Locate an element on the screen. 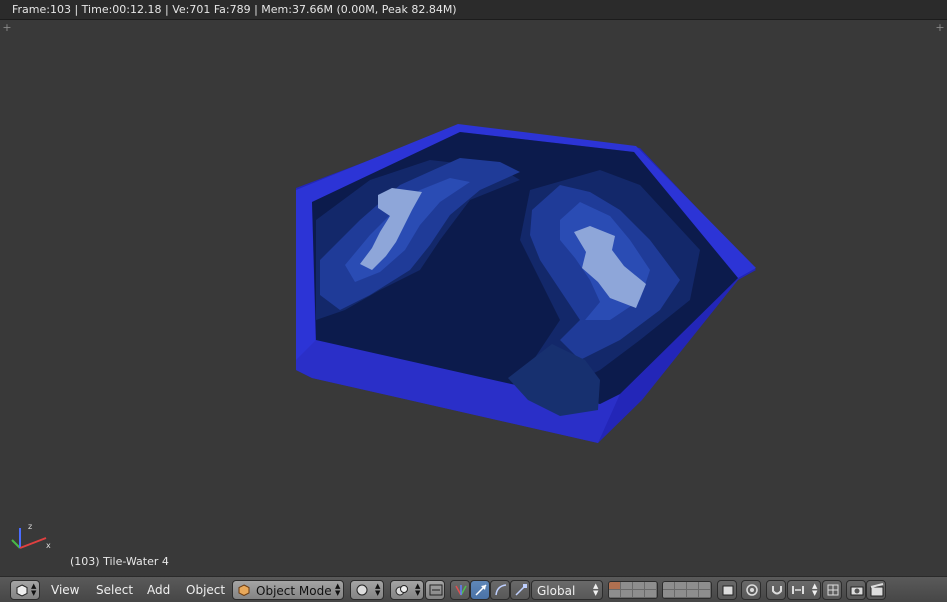 The height and width of the screenshot is (602, 947). snap-center-button is located at coordinates (435, 590).